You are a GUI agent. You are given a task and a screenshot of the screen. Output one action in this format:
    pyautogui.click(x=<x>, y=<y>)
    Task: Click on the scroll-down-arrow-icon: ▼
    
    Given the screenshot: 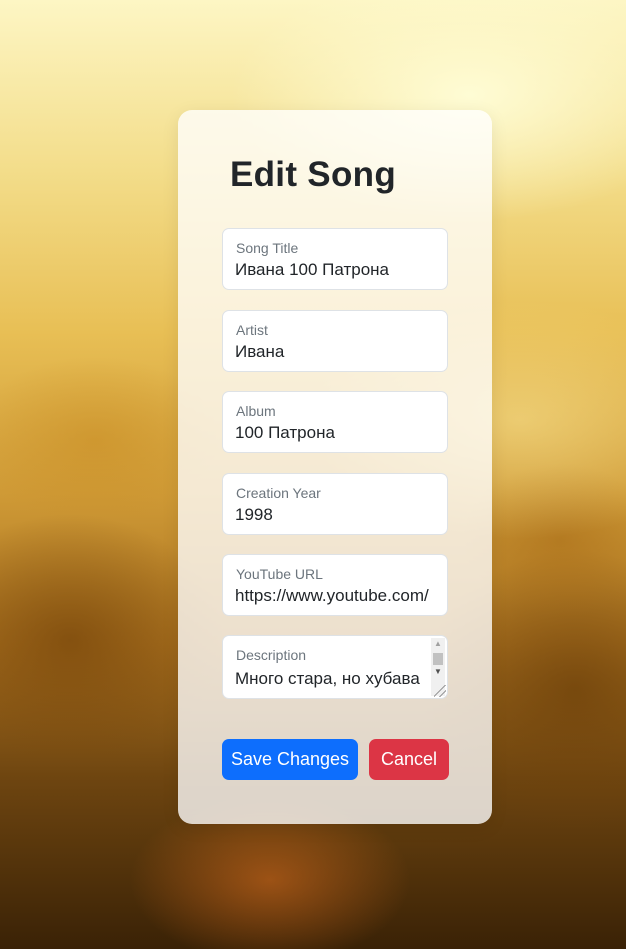 What is the action you would take?
    pyautogui.click(x=438, y=672)
    